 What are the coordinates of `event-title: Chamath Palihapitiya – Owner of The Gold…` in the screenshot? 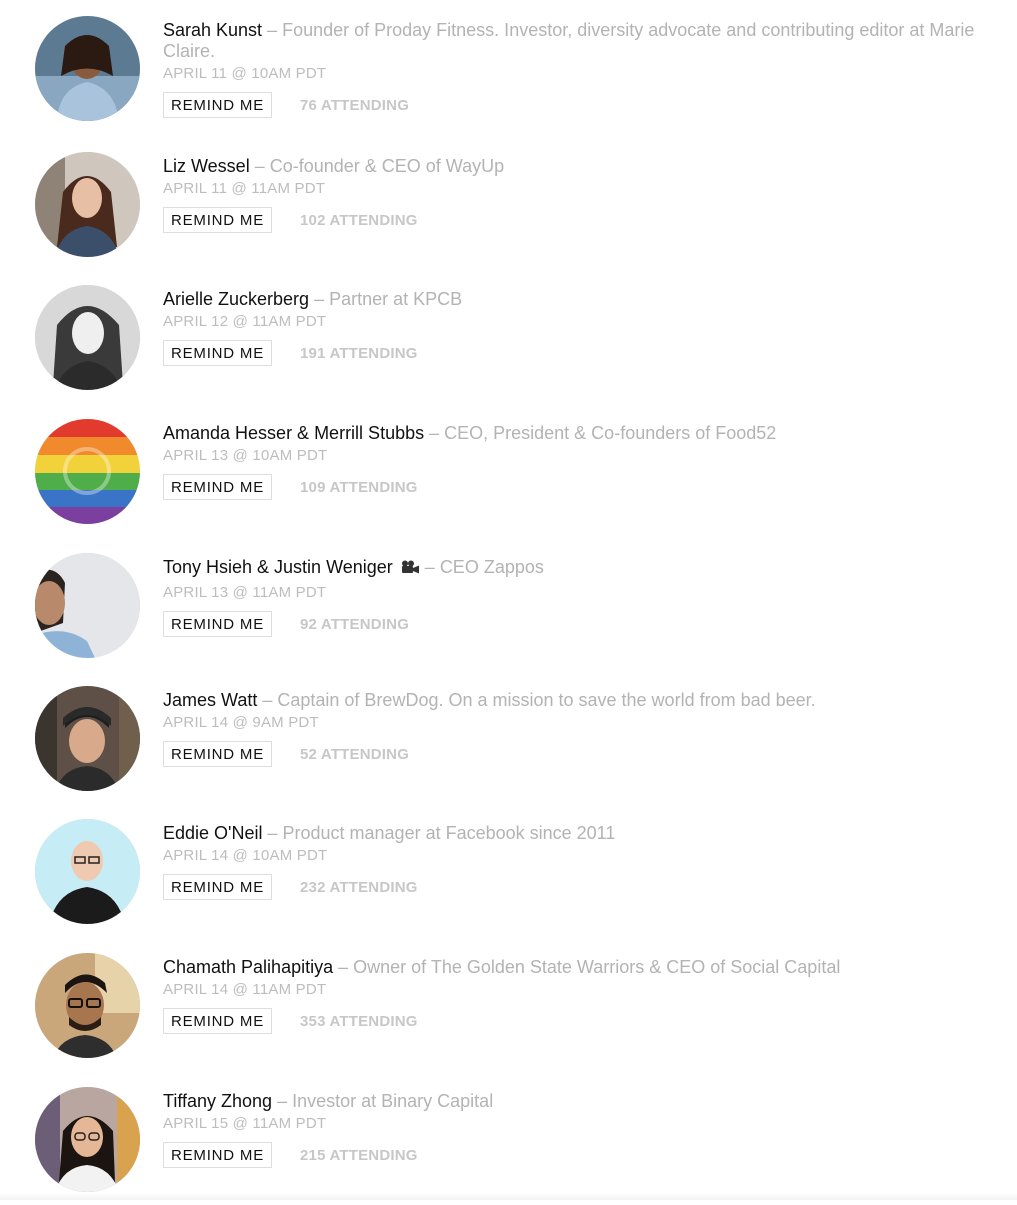 It's located at (580, 967).